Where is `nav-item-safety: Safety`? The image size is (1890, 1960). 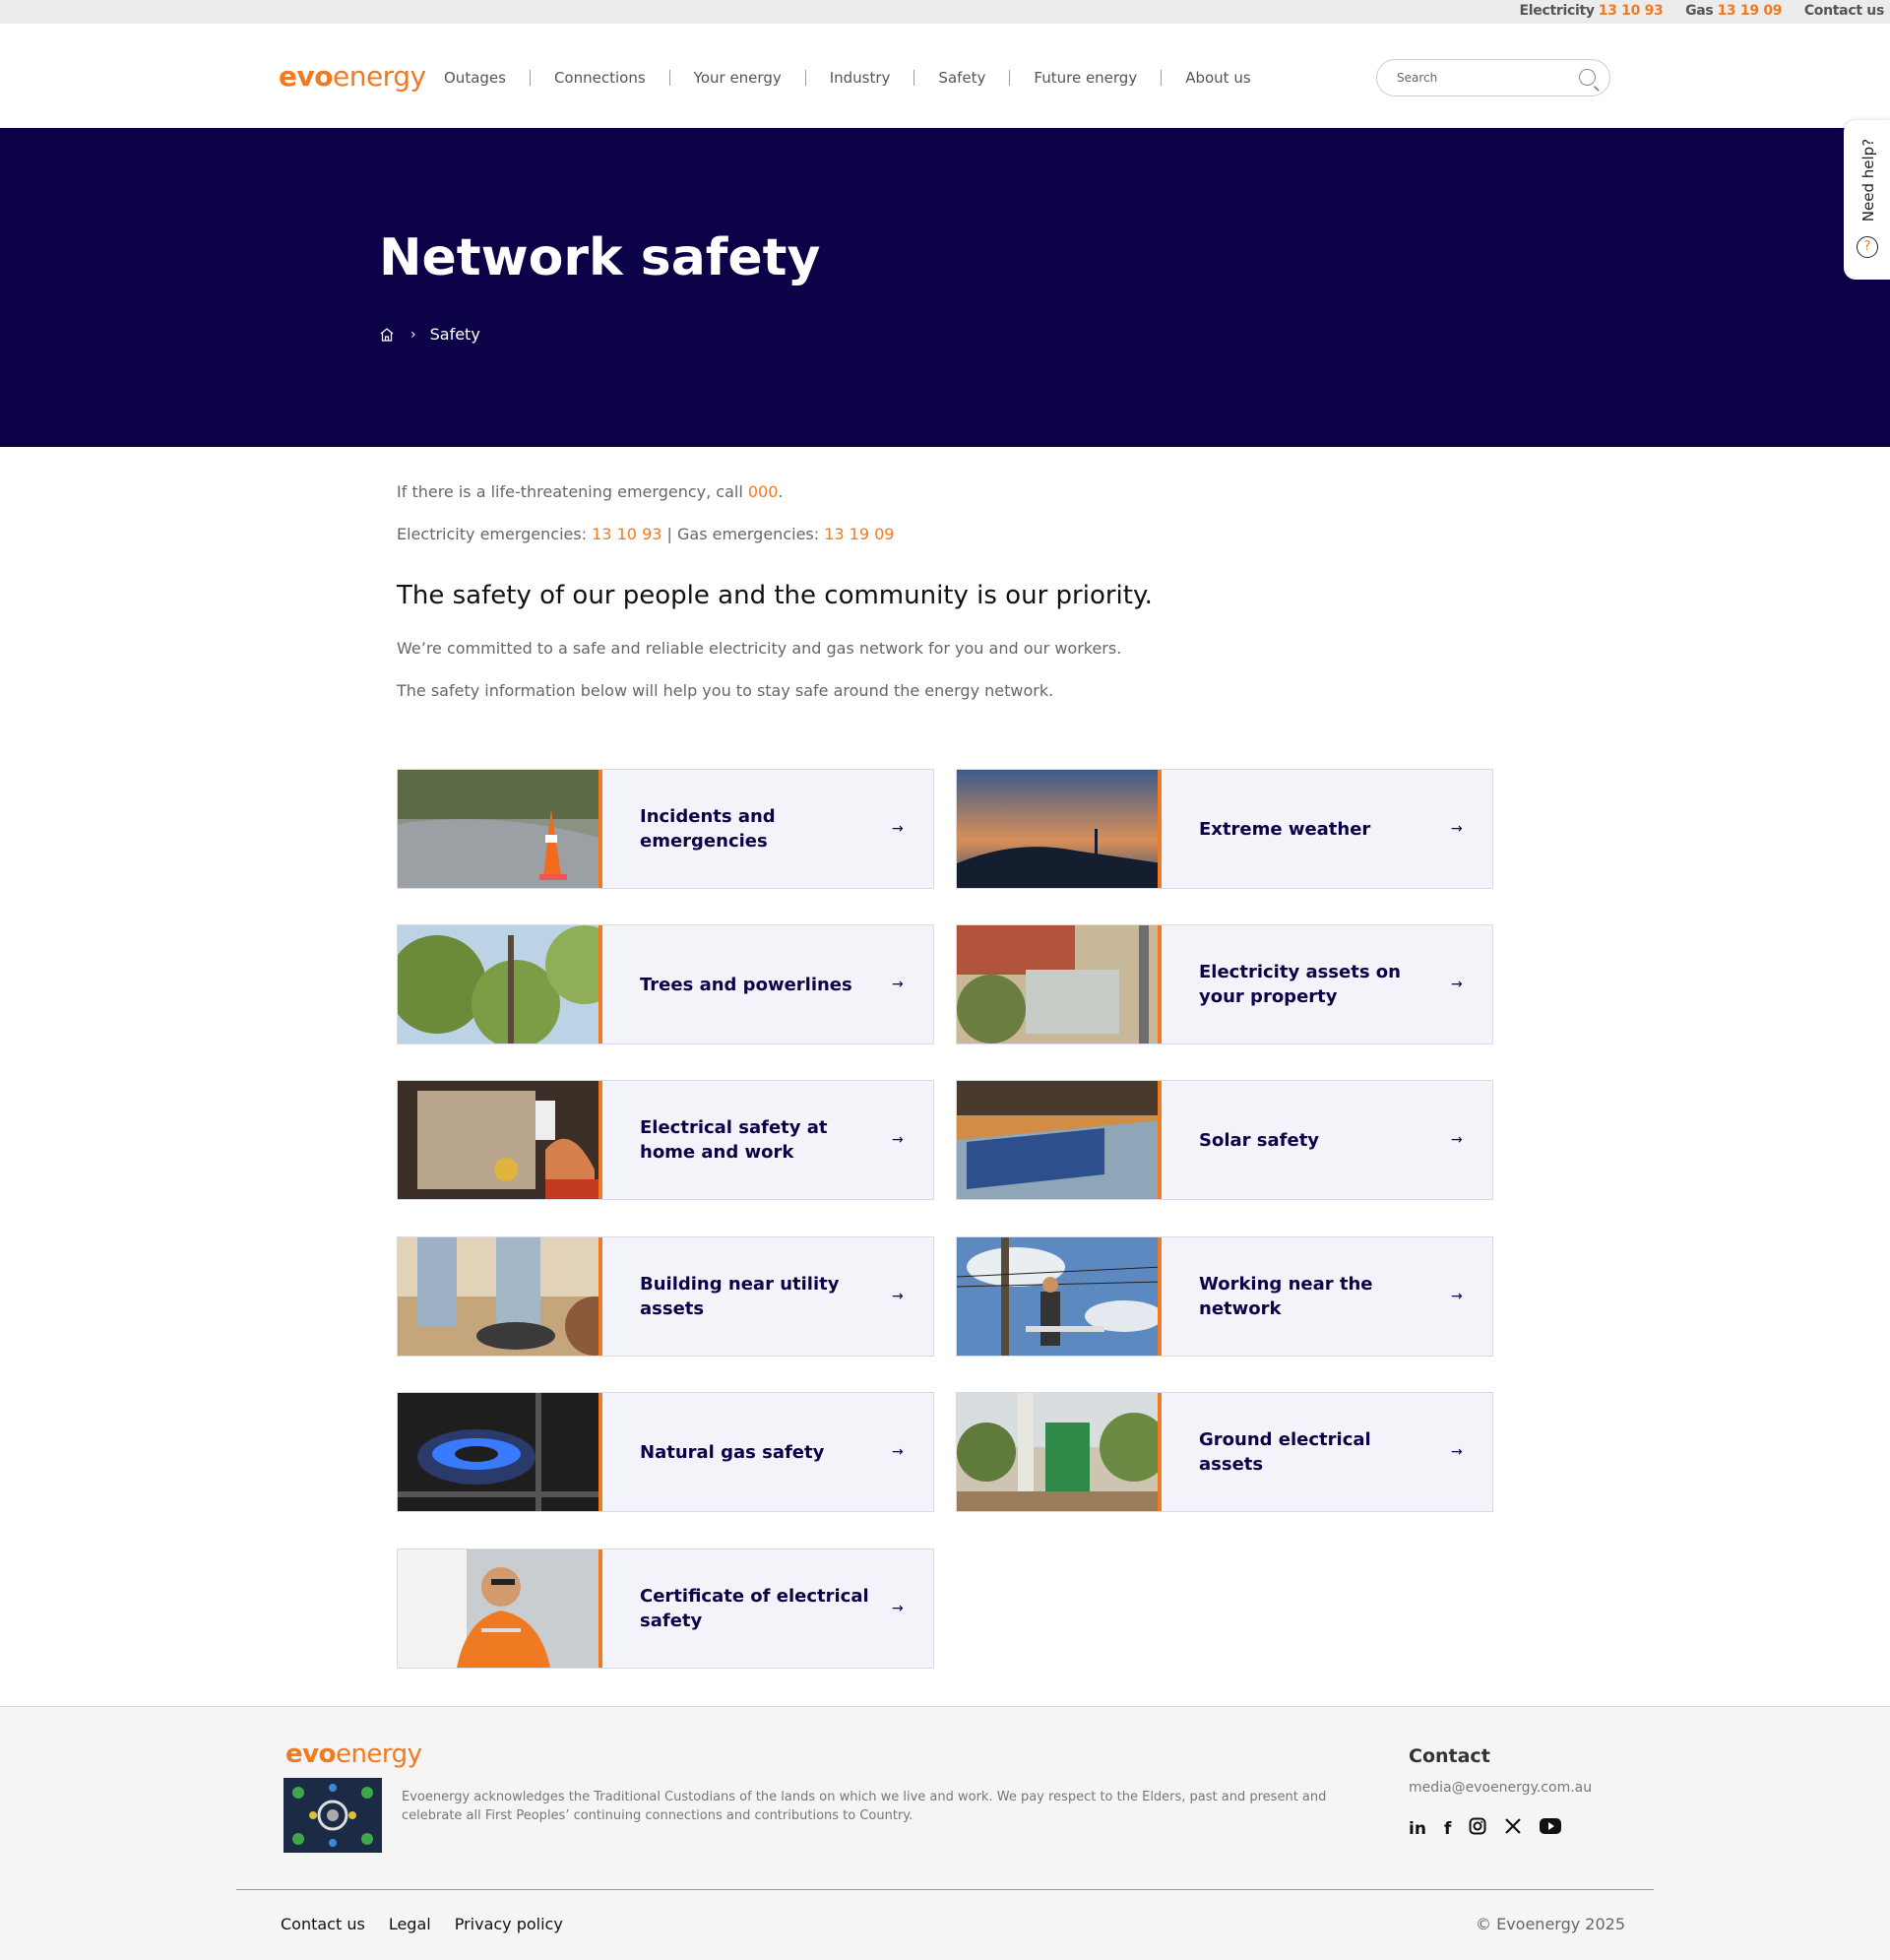
nav-item-safety: Safety is located at coordinates (961, 78).